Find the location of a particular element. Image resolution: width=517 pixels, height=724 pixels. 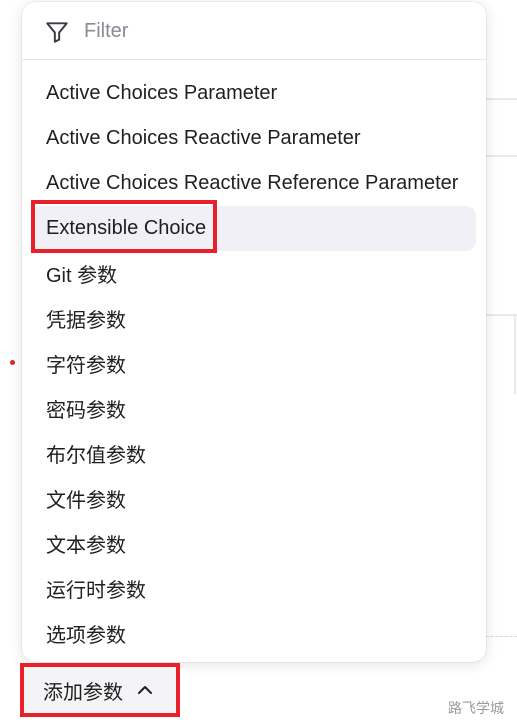

filter-row is located at coordinates (254, 31).